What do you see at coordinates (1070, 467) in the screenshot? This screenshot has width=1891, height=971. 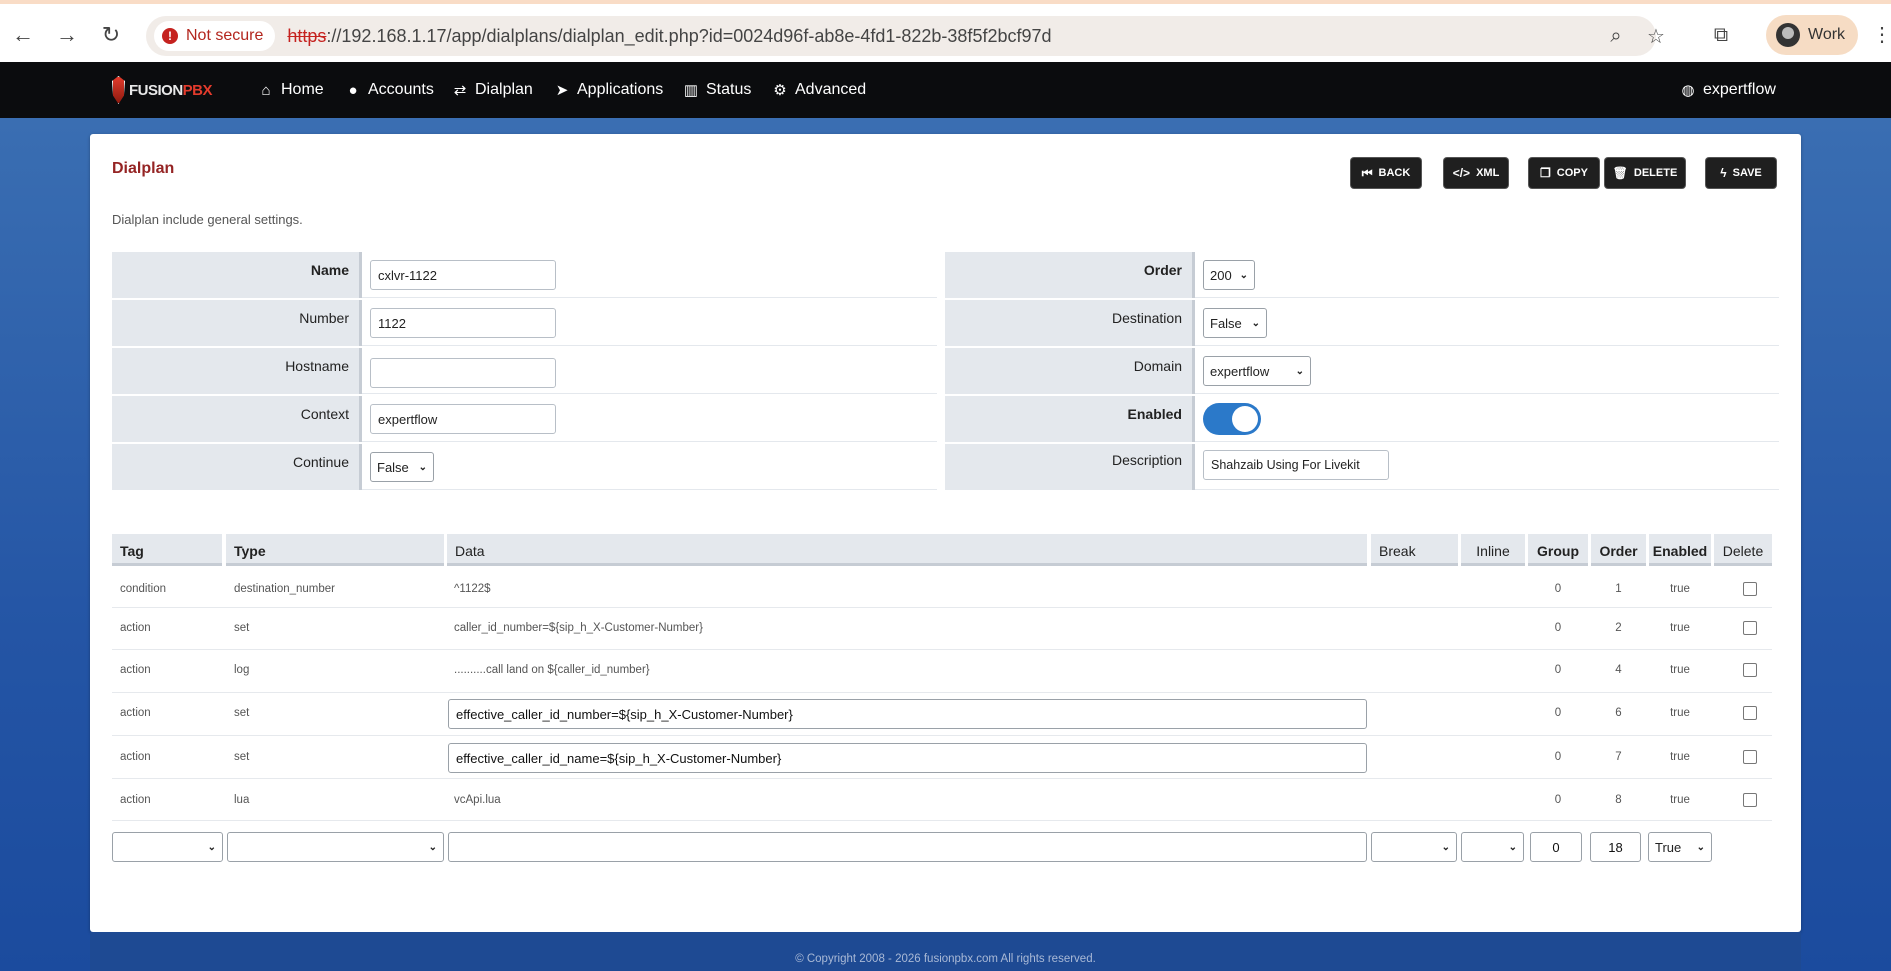 I see `field-label-description: Description` at bounding box center [1070, 467].